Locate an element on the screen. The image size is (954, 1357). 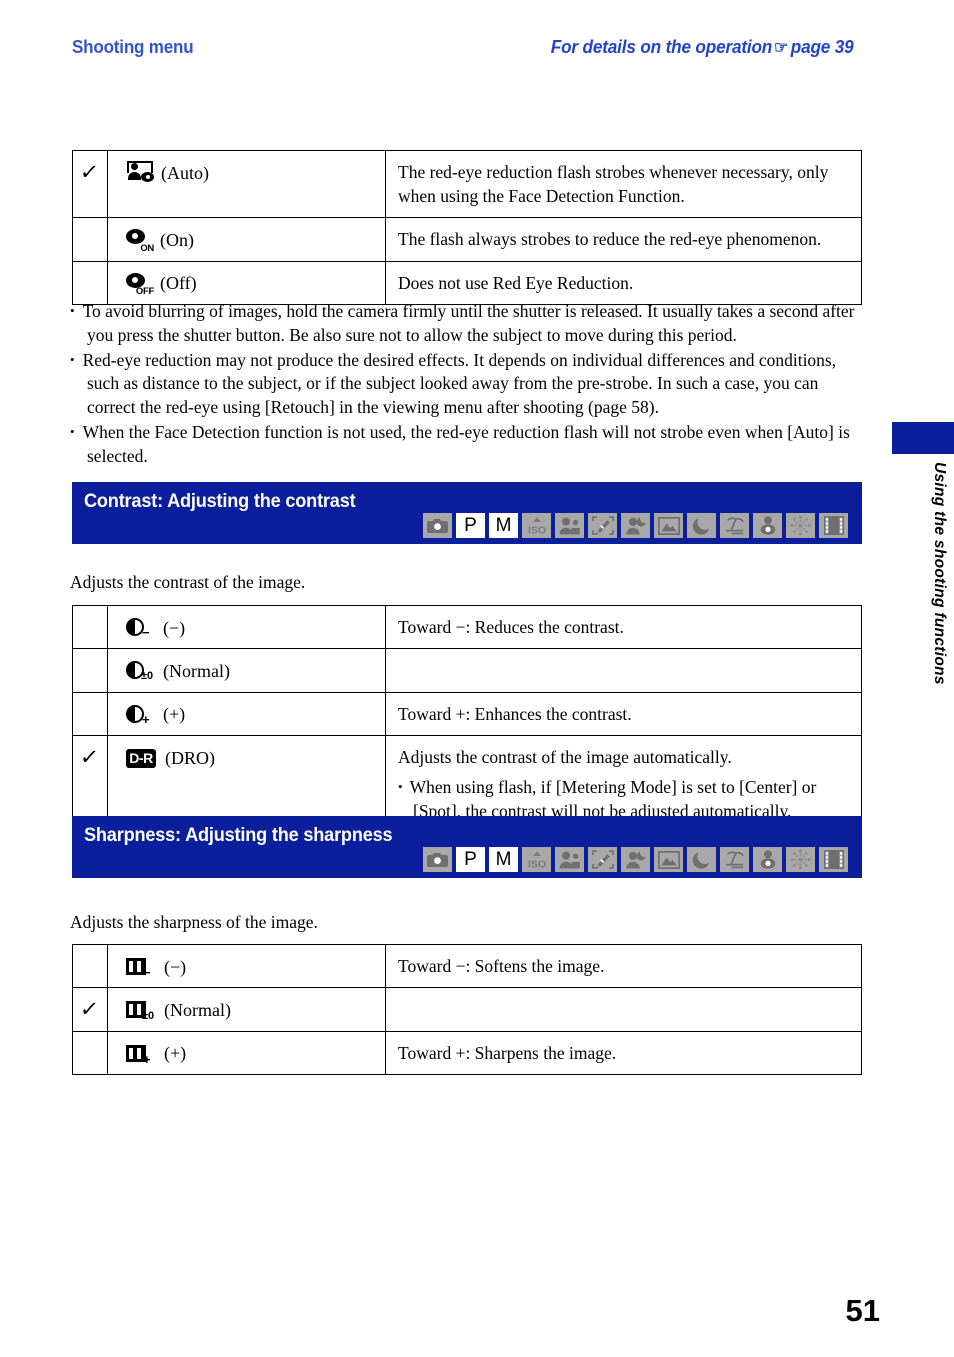
table-row: ±0 (Normal) is located at coordinates (467, 670).